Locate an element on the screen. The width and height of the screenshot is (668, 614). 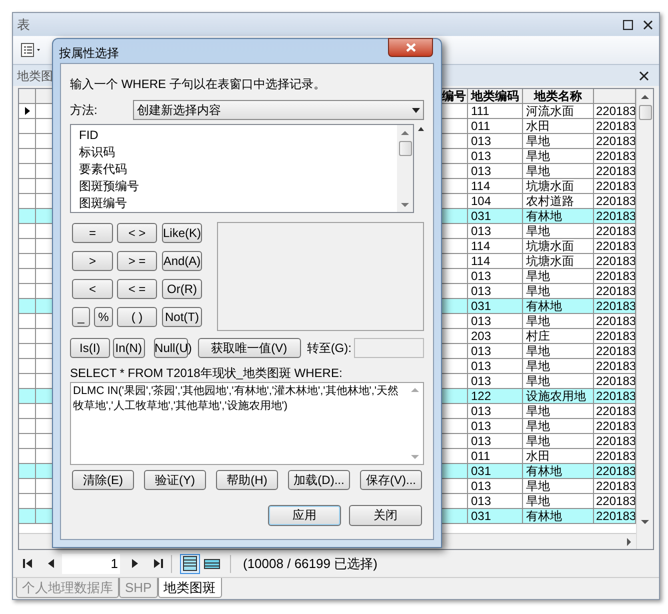
row-header is located at coordinates (27, 111).